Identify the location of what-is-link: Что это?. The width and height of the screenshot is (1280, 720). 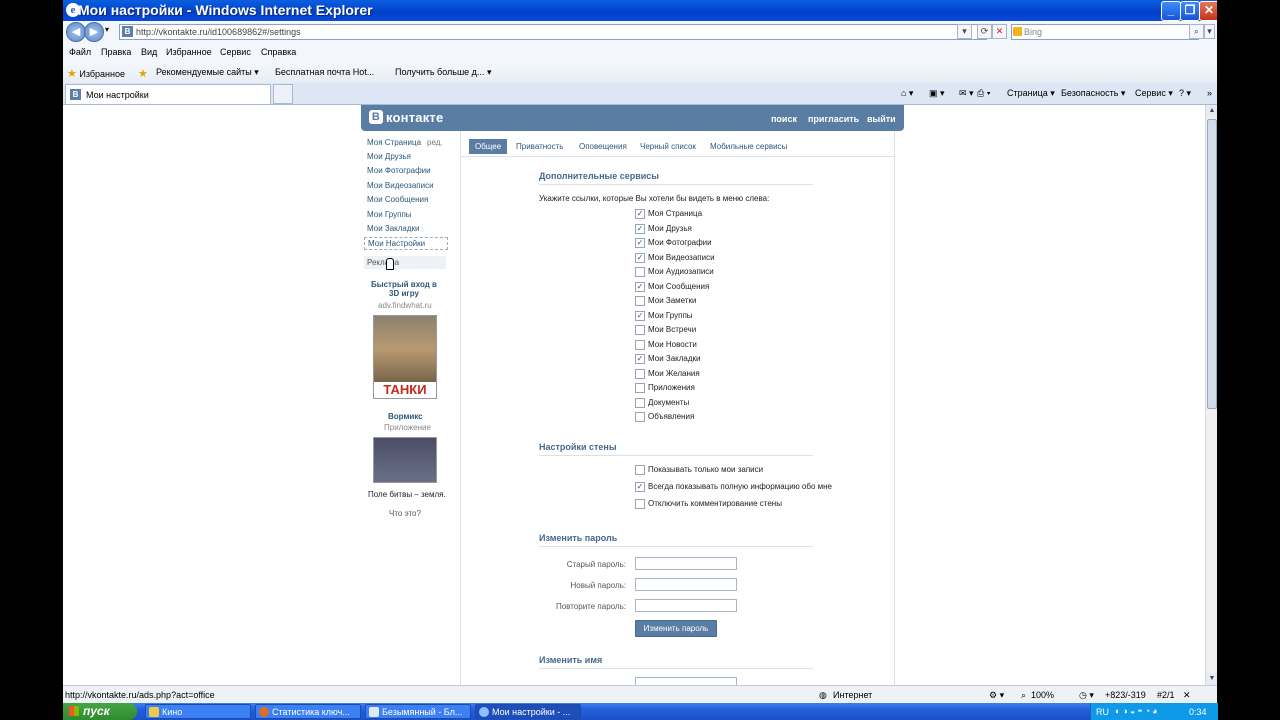
(405, 513).